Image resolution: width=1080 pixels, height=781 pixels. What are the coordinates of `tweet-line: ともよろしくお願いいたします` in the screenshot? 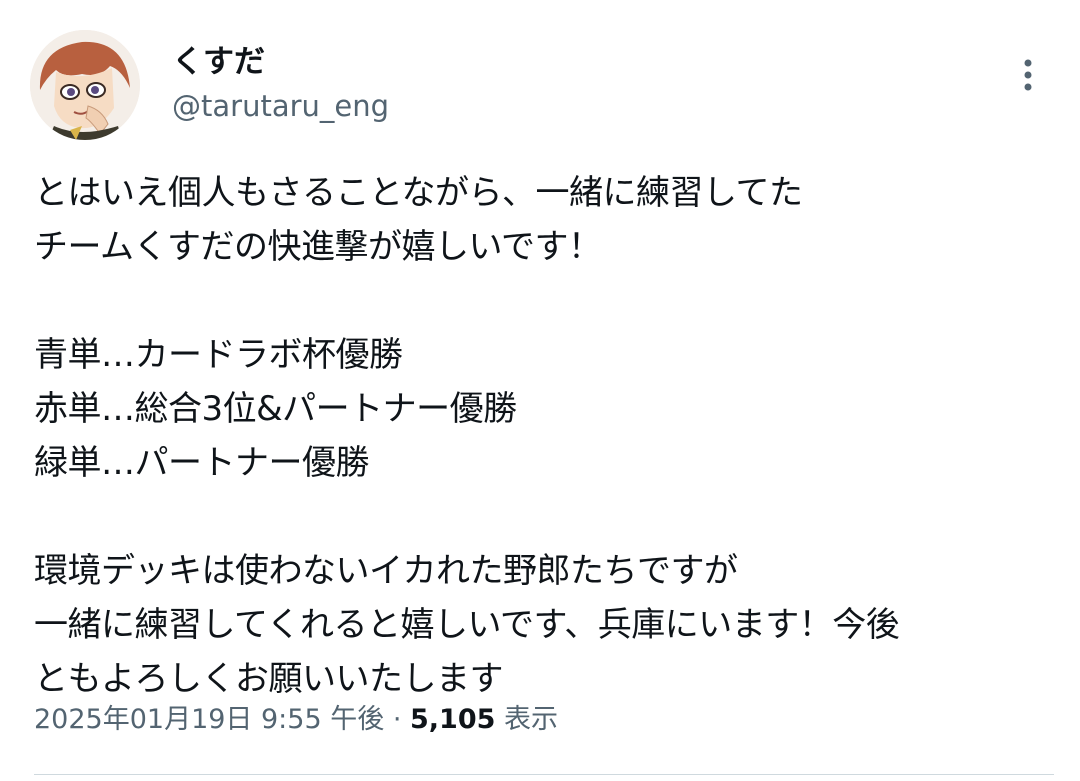 It's located at (269, 679).